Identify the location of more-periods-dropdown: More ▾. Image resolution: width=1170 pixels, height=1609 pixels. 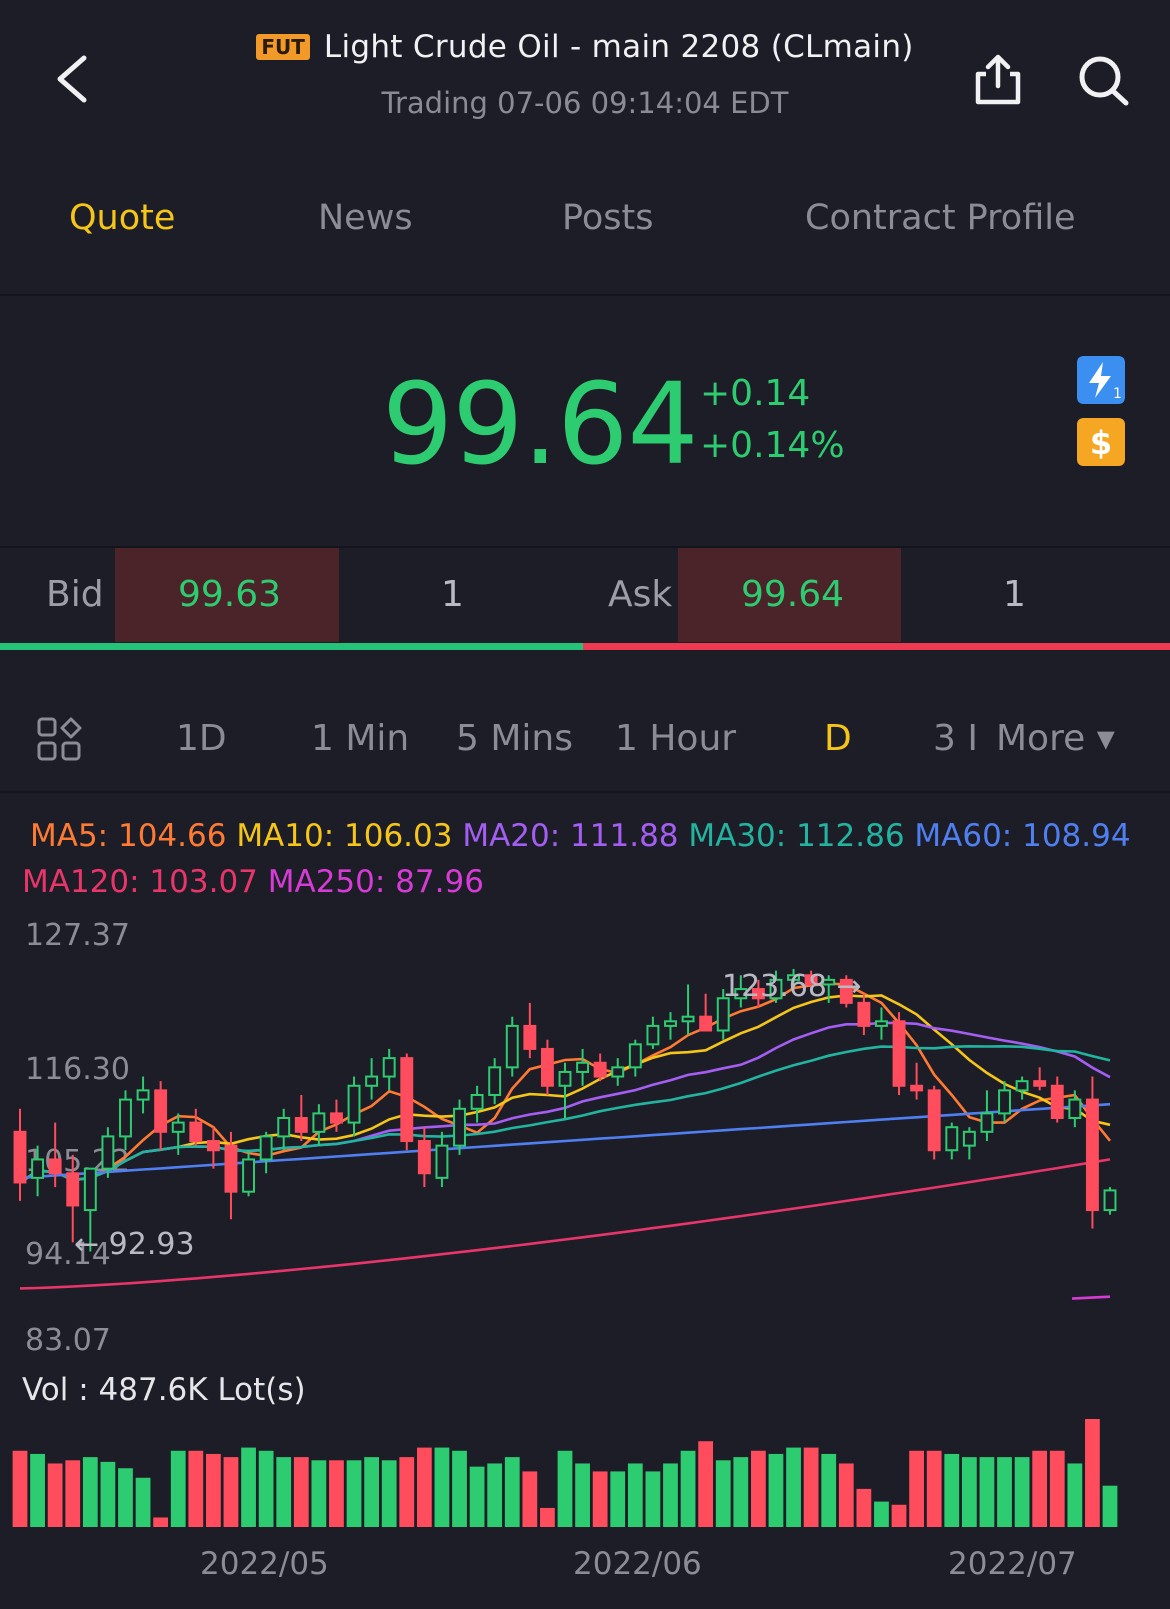
(1055, 738).